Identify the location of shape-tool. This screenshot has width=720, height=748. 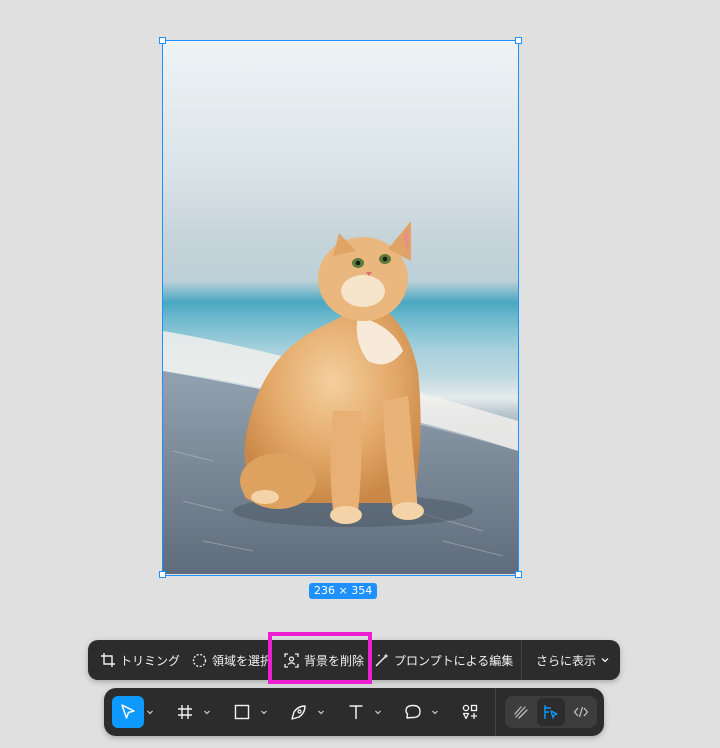
(248, 712).